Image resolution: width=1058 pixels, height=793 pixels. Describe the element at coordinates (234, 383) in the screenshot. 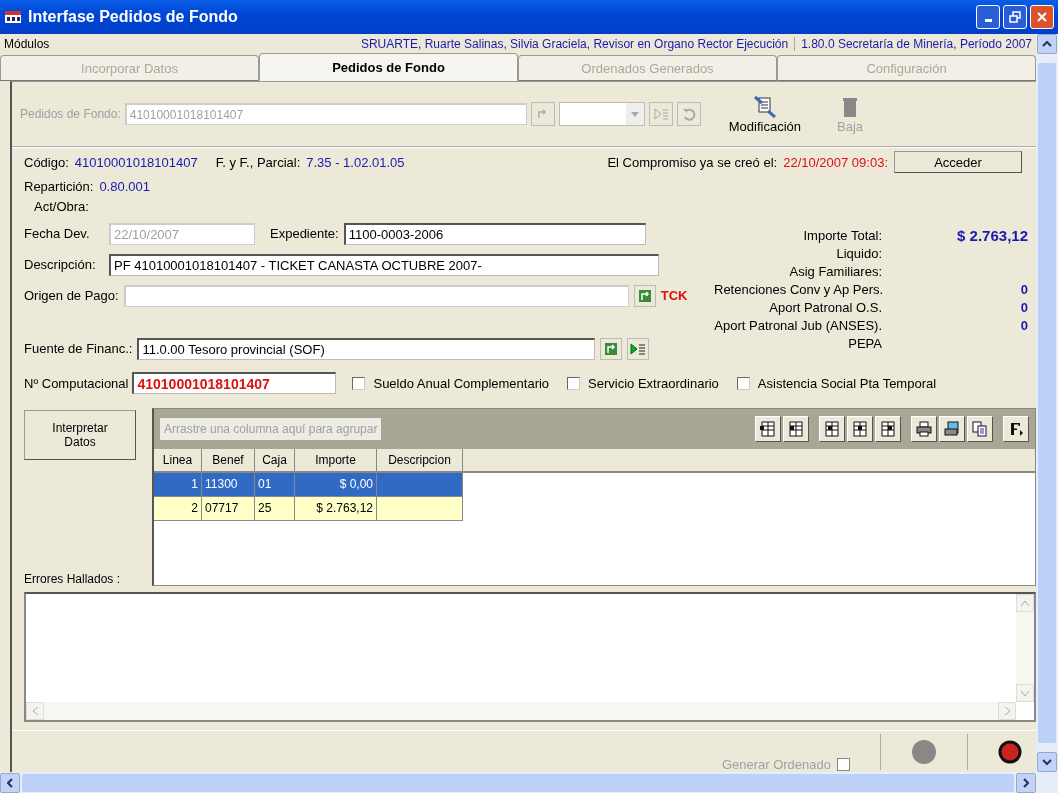

I see `computacional-field: 41010001018101407` at that location.